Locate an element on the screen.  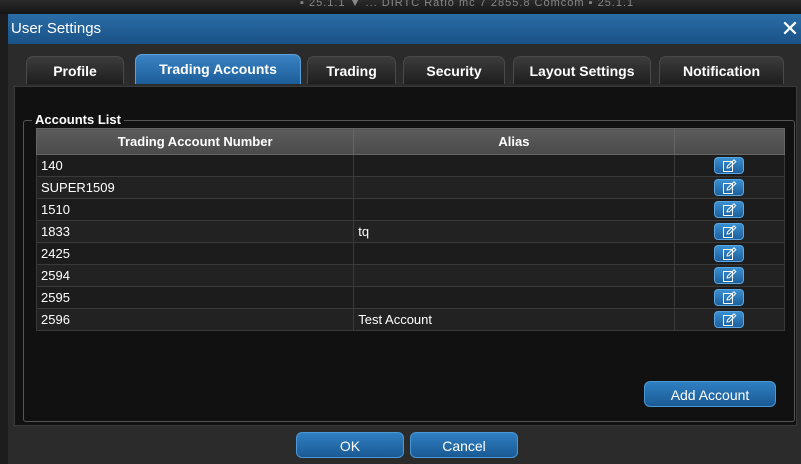
tab-trading-accounts: Trading Accounts is located at coordinates (218, 69).